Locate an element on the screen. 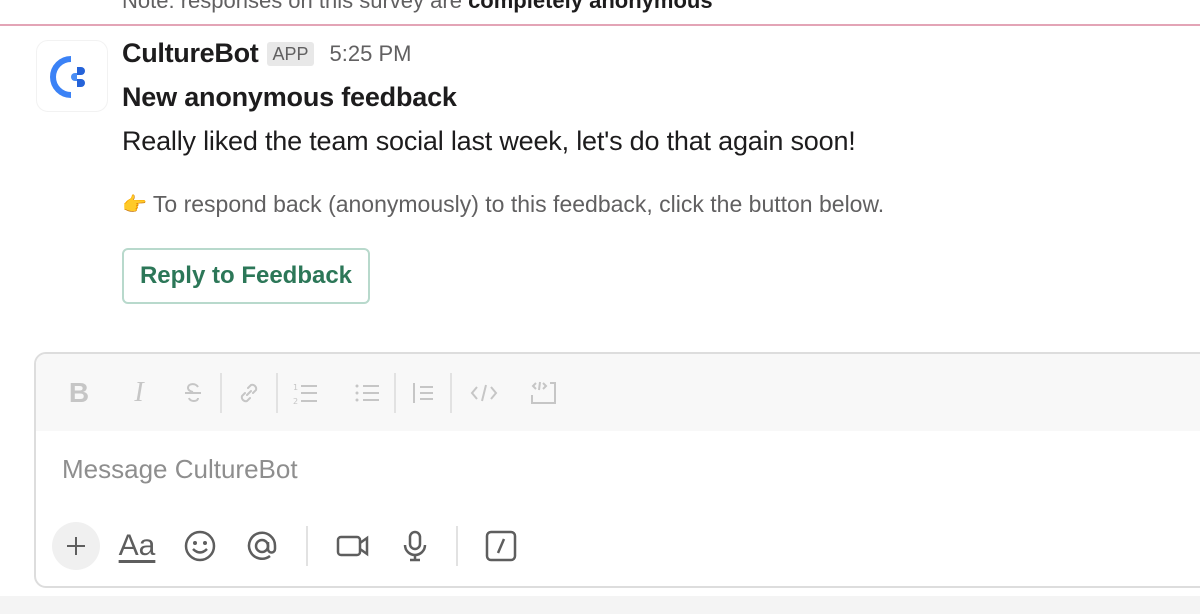  app-badge: APP is located at coordinates (290, 53).